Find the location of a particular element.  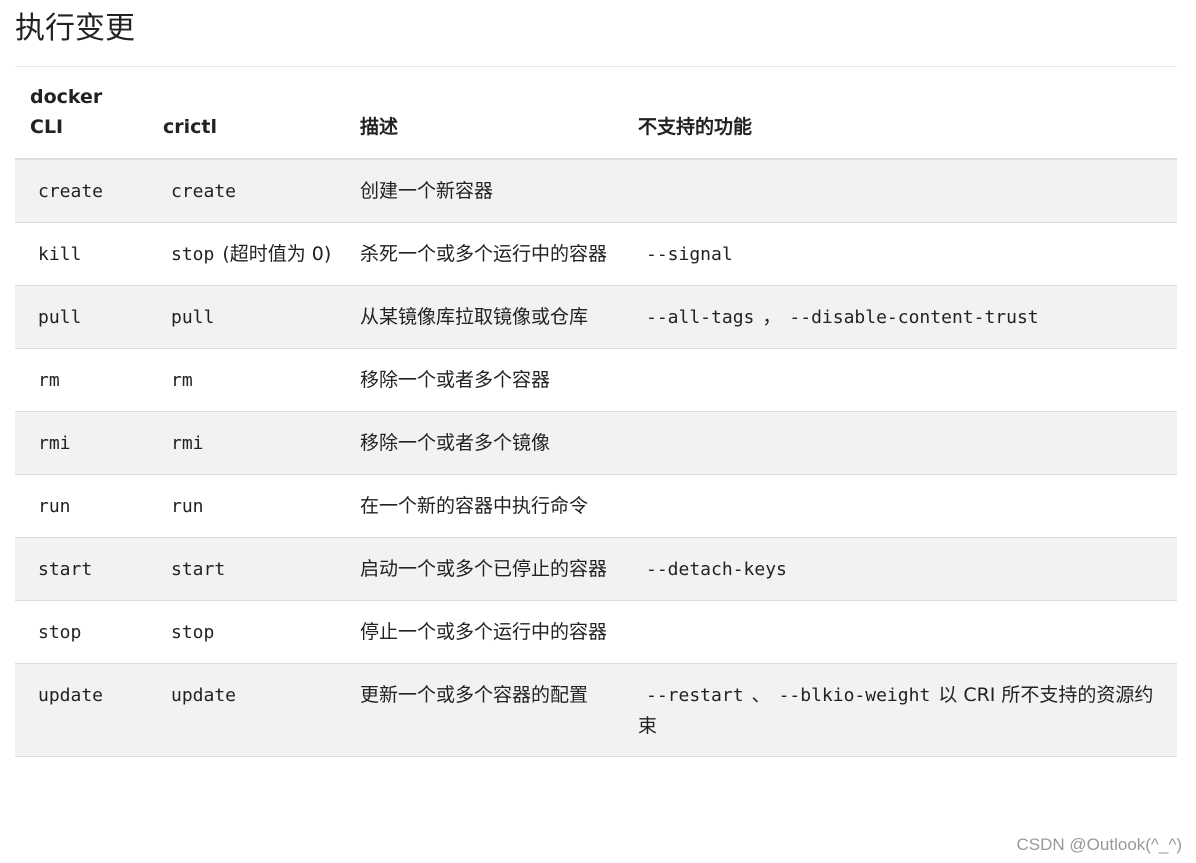

table-row: rmi rmi 移除一个或者多个镜像 is located at coordinates (596, 443).